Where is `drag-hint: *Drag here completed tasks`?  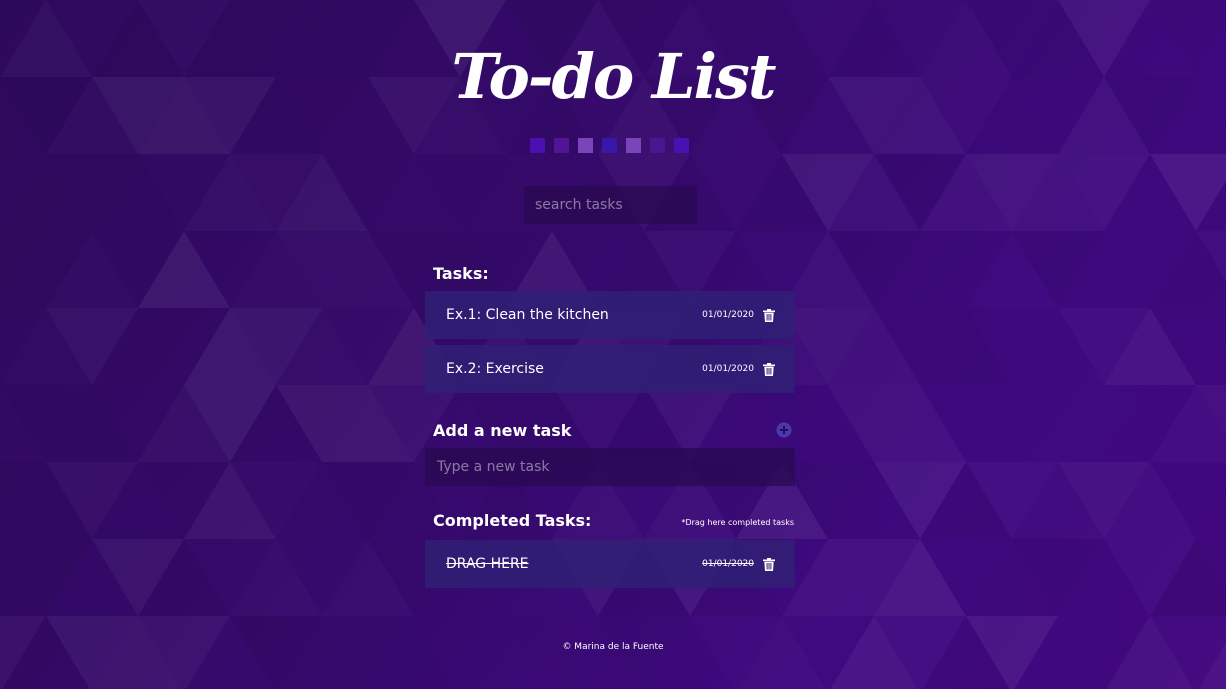
drag-hint: *Drag here completed tasks is located at coordinates (737, 522).